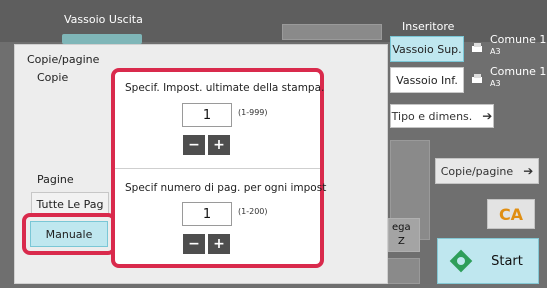 The image size is (547, 288). I want to click on copies-pages-button: Copie/pagine ➔, so click(487, 171).